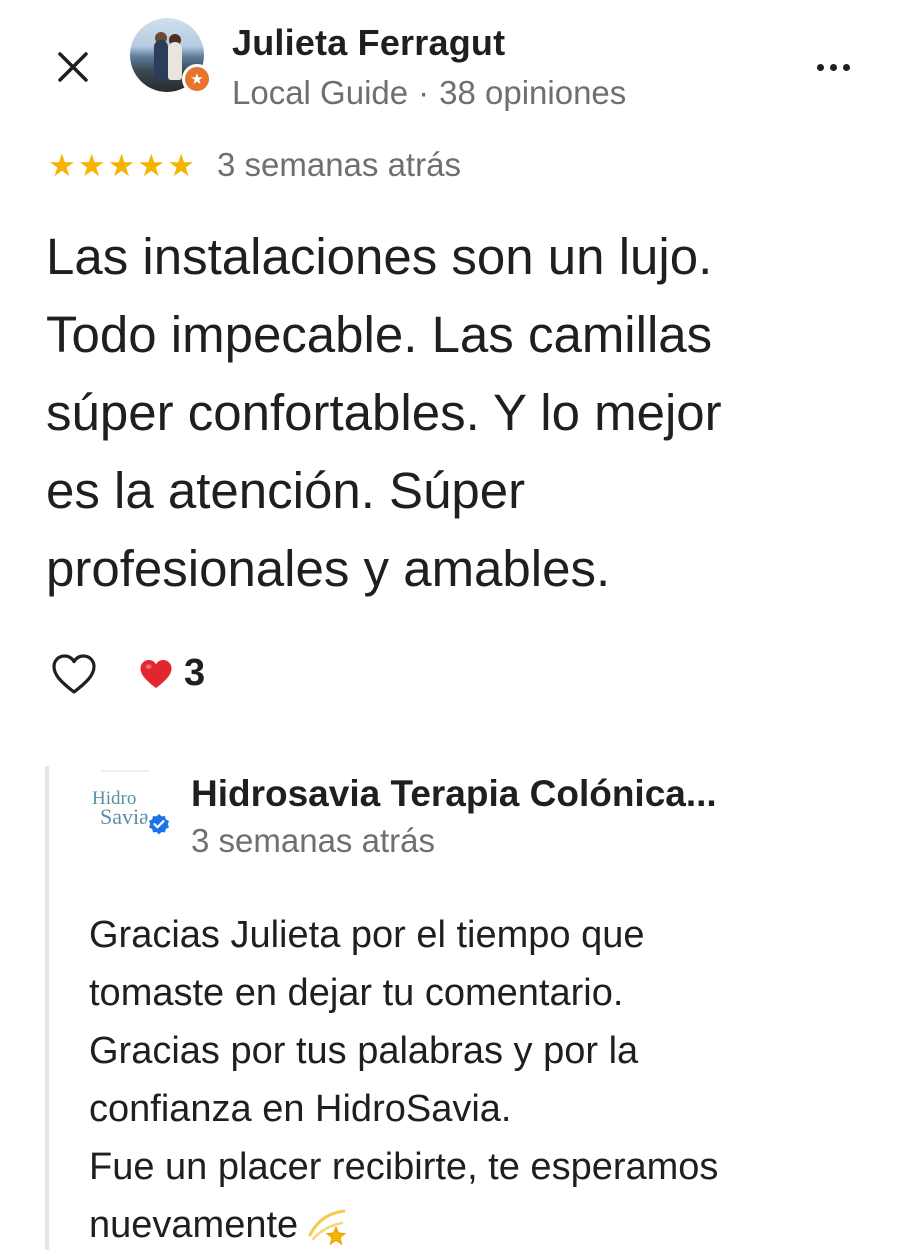 This screenshot has width=900, height=1250. I want to click on rating-row: ★ ★ ★ ★ ★ 3 semanas atrás, so click(254, 165).